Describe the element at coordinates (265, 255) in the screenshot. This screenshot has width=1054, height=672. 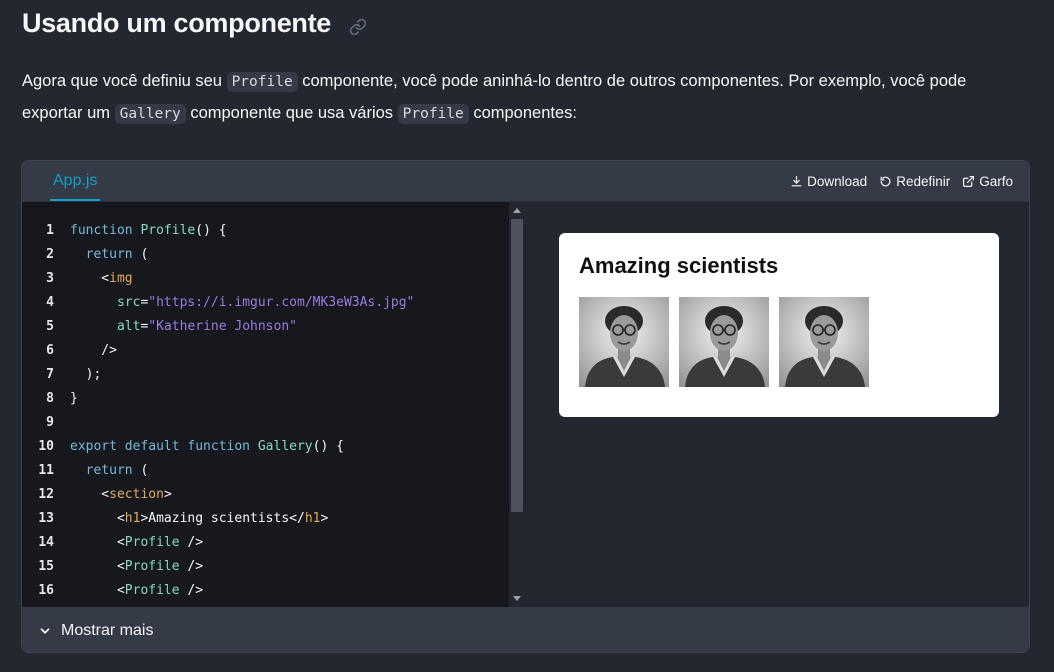
I see `code-line: 2 return (` at that location.